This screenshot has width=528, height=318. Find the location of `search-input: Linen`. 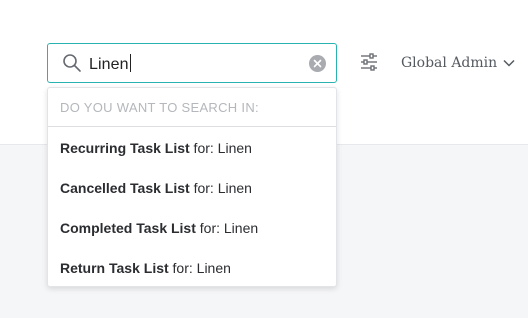

search-input: Linen is located at coordinates (192, 63).